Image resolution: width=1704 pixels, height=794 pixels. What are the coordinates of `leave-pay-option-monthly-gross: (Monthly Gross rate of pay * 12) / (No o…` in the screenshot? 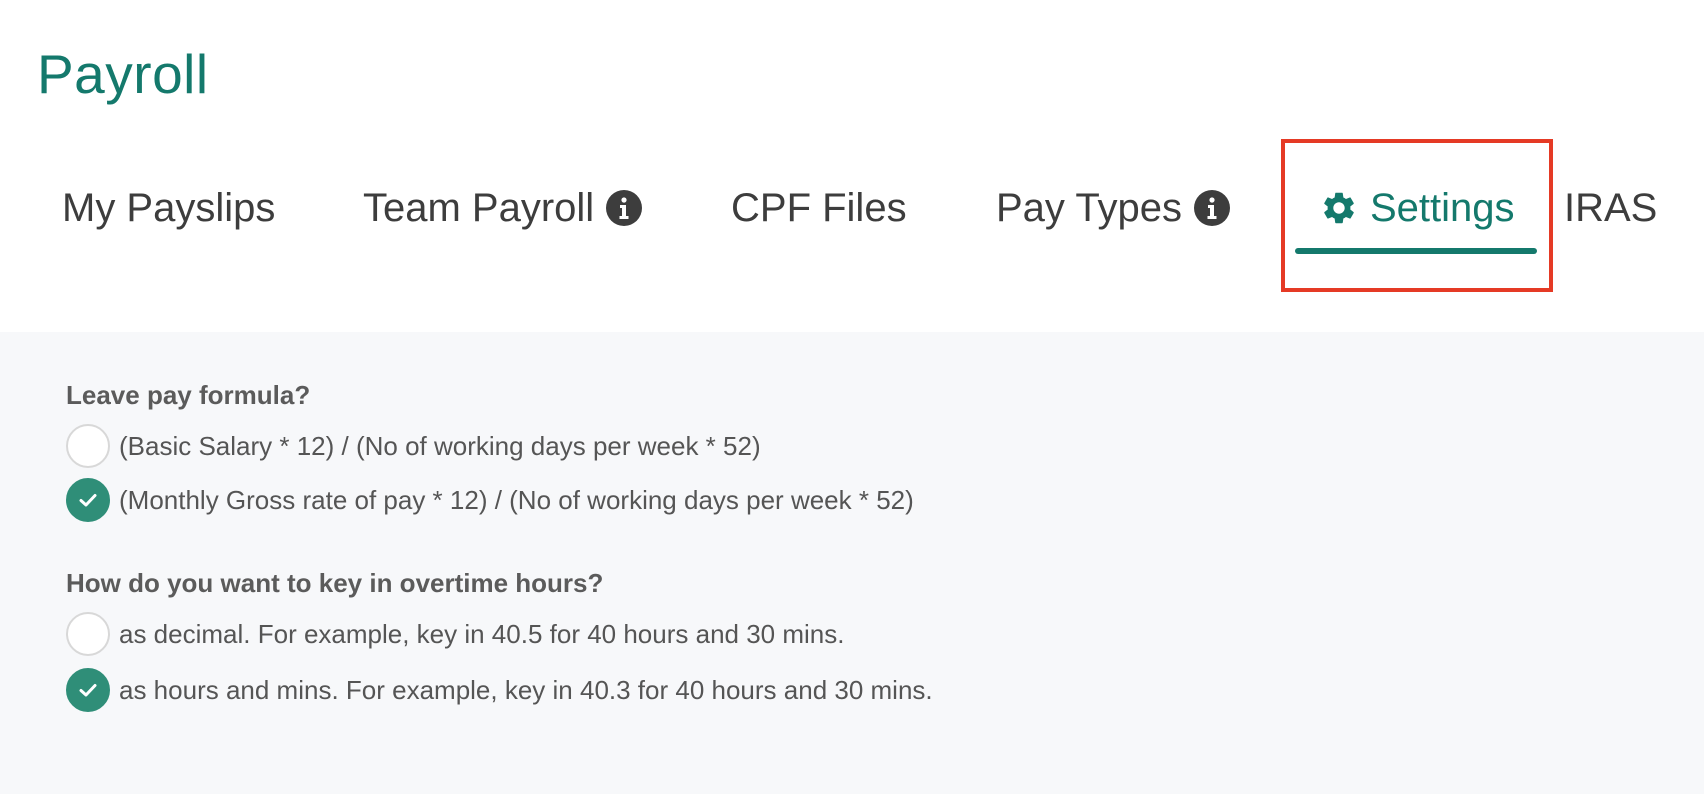 It's located at (490, 500).